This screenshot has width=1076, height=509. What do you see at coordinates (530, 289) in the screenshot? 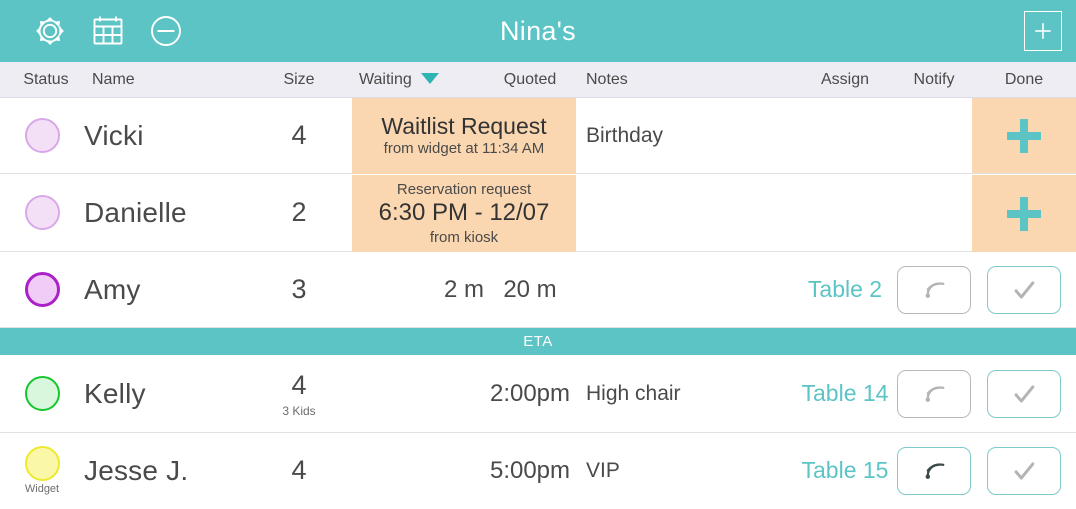
I see `quoted-time: 20 m` at bounding box center [530, 289].